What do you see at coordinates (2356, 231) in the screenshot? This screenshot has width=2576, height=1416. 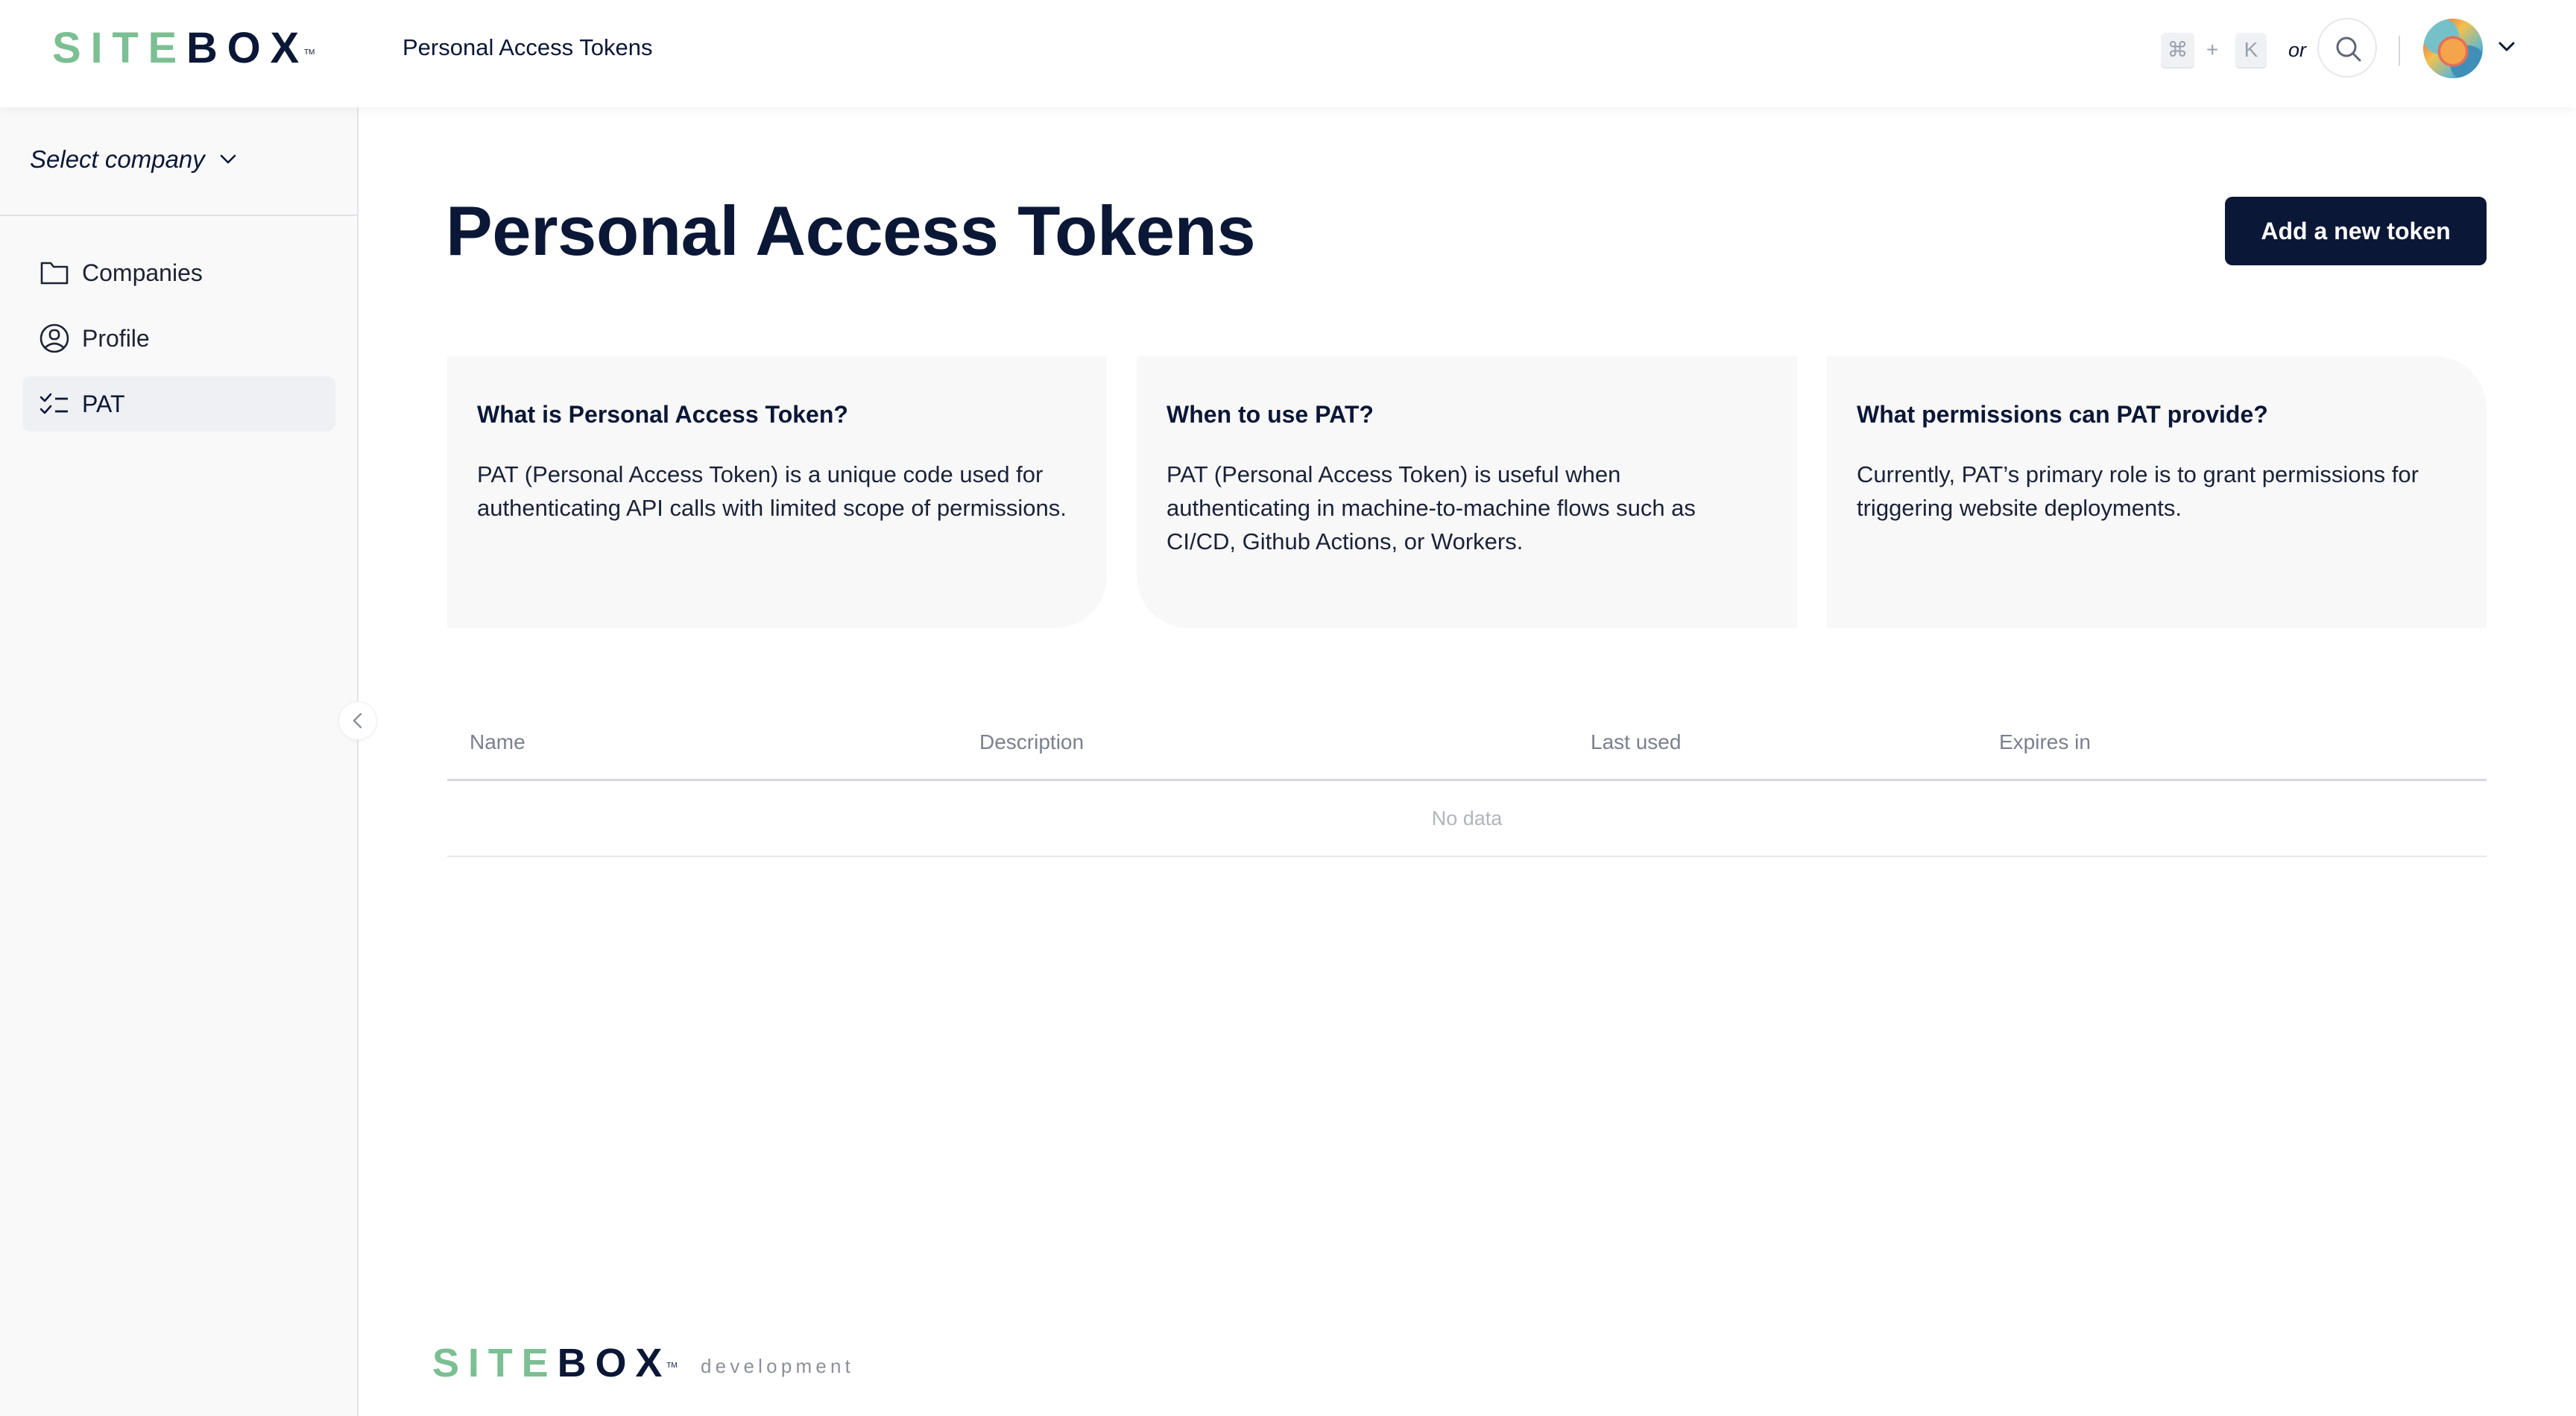 I see `add-new-token-button: Add a new token` at bounding box center [2356, 231].